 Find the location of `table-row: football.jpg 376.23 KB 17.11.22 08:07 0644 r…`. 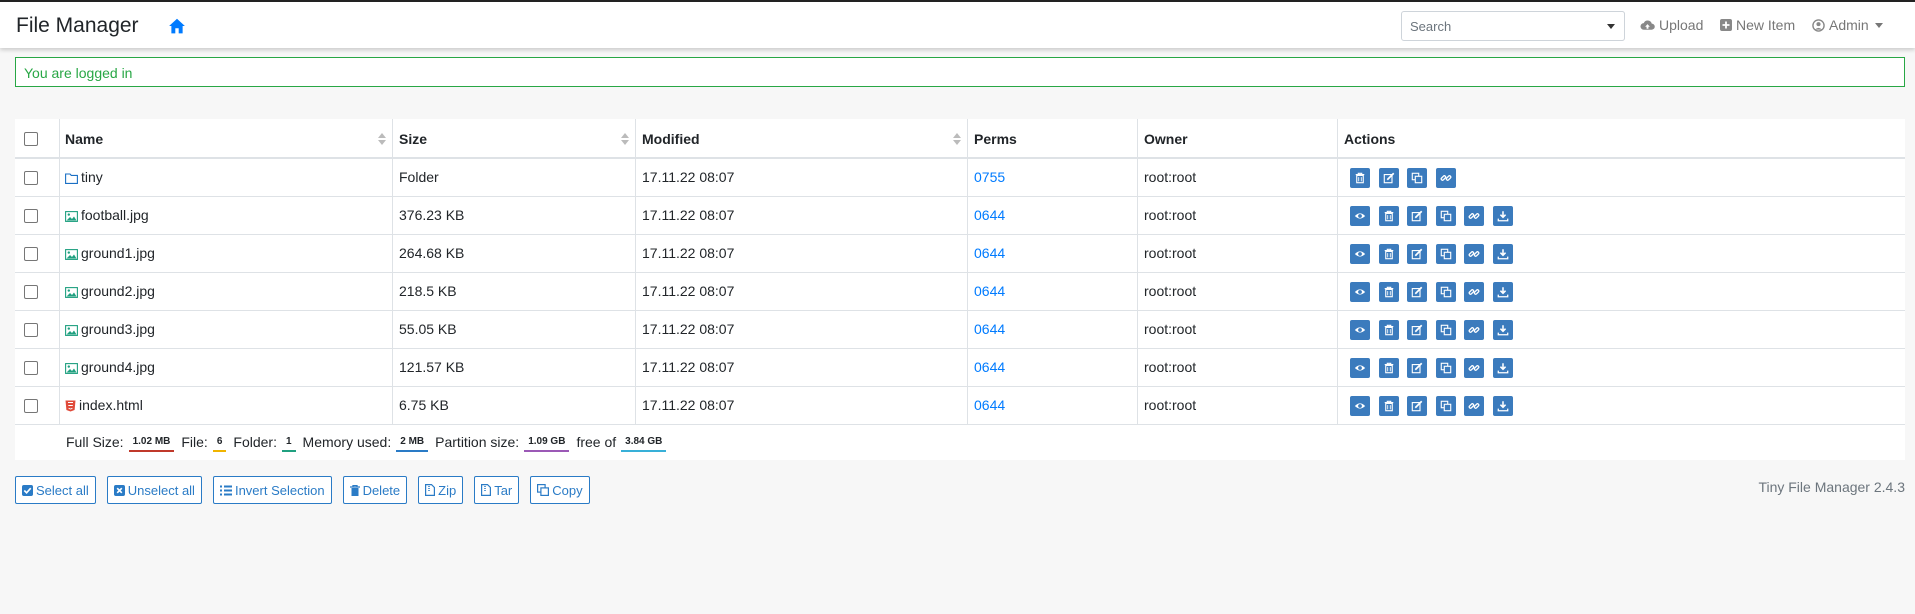

table-row: football.jpg 376.23 KB 17.11.22 08:07 0644 r… is located at coordinates (960, 216).